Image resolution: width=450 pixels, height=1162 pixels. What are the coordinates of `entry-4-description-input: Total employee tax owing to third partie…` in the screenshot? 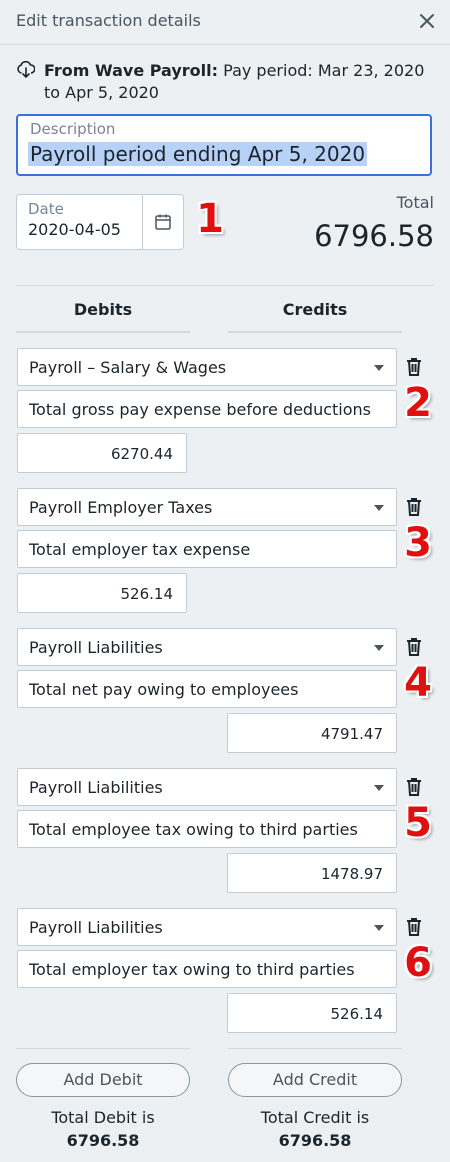 It's located at (207, 829).